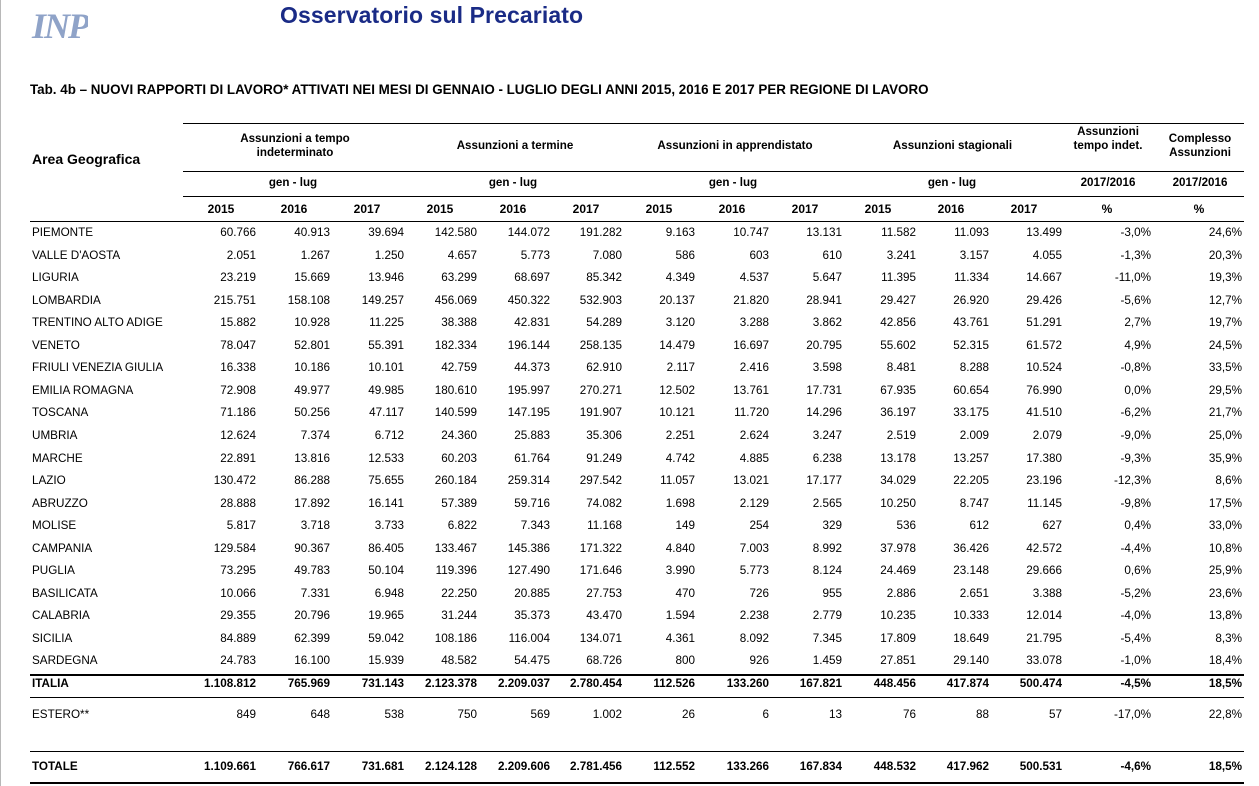 The height and width of the screenshot is (786, 1259). Describe the element at coordinates (1044, 390) in the screenshot. I see `value-cell: 76.990` at that location.